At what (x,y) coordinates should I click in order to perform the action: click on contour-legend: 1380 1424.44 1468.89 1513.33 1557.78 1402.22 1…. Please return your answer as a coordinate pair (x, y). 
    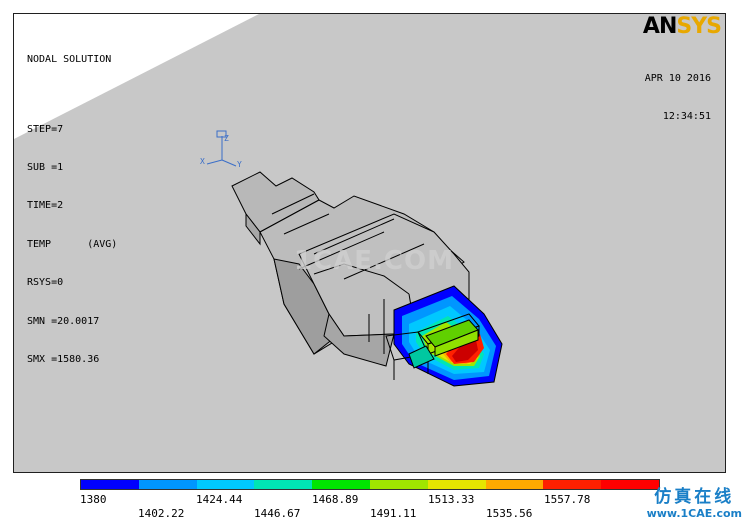
    Looking at the image, I should click on (370, 500).